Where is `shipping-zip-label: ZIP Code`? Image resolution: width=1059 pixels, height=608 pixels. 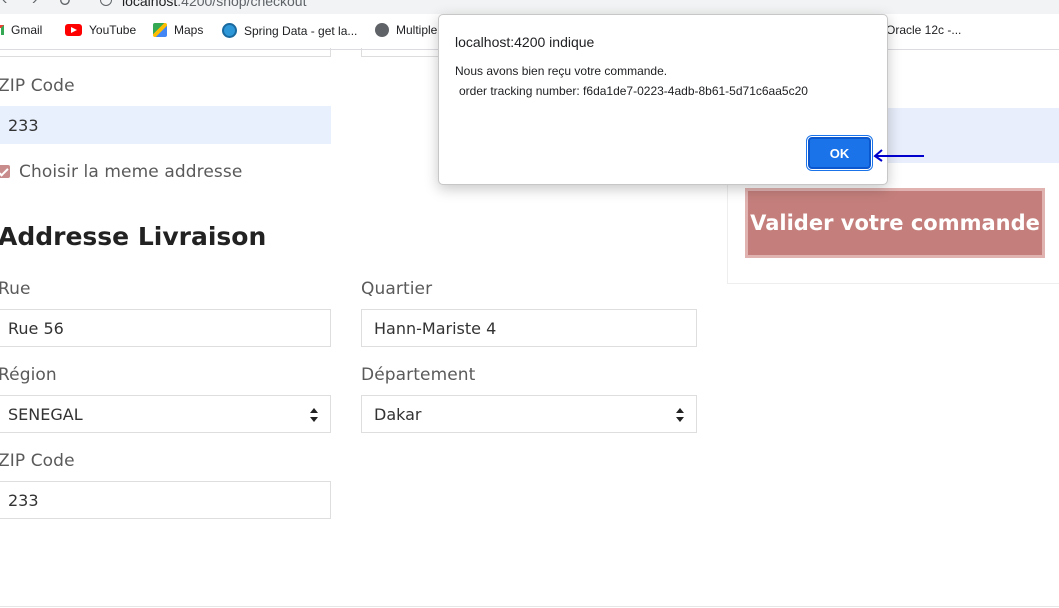
shipping-zip-label: ZIP Code is located at coordinates (37, 461).